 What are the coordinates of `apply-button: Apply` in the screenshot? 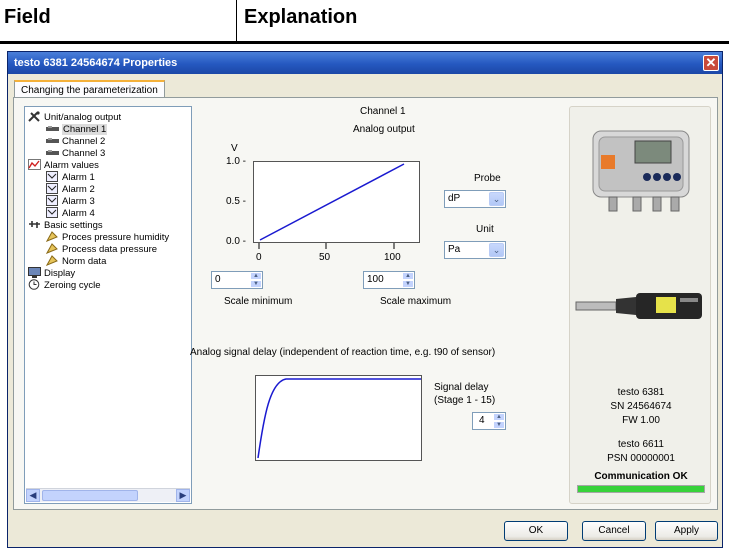 It's located at (686, 531).